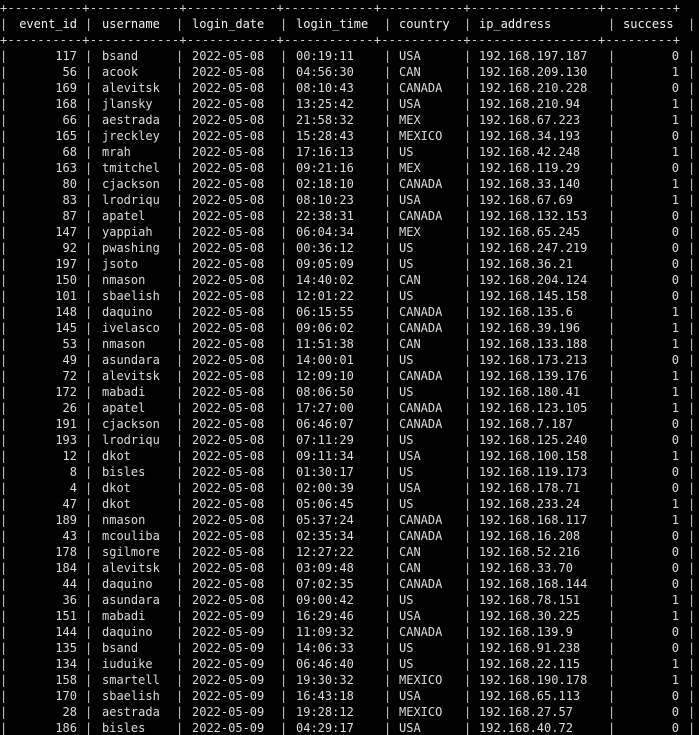 The height and width of the screenshot is (735, 699). Describe the element at coordinates (530, 488) in the screenshot. I see `cell-ip-address: 192.168.178.71` at that location.